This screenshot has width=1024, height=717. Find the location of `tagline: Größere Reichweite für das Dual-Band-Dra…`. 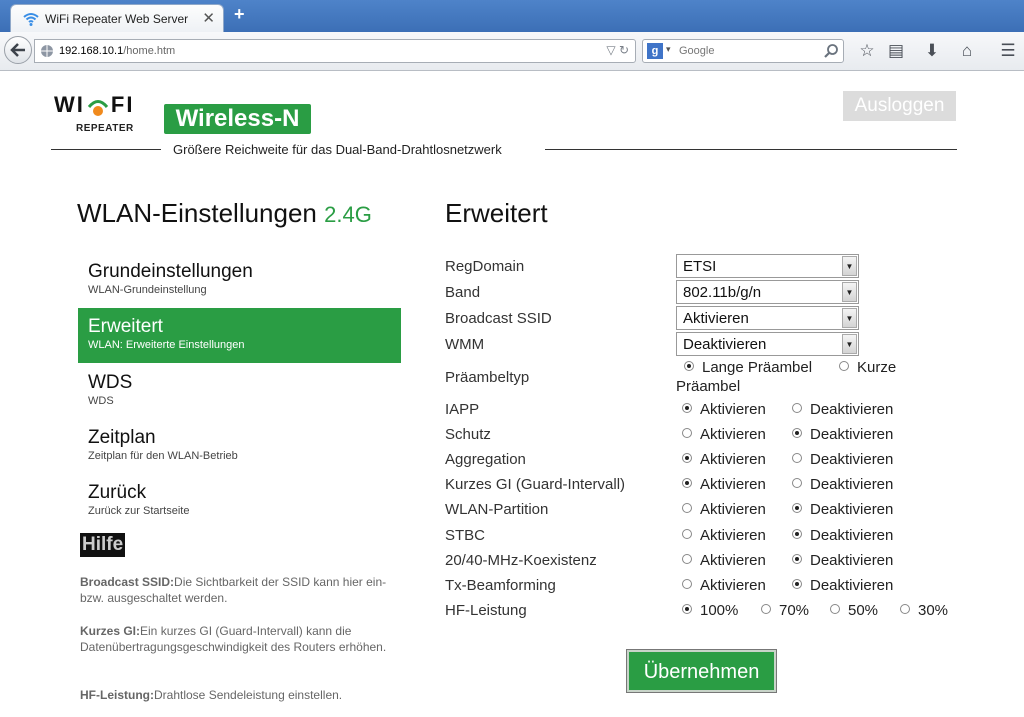

tagline: Größere Reichweite für das Dual-Band-Dra… is located at coordinates (337, 149).